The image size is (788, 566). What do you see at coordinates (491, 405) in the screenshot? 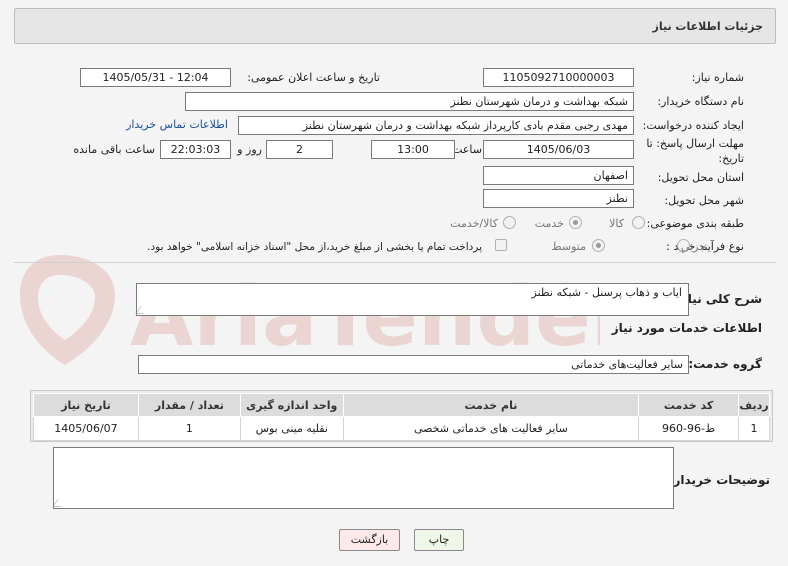
I see `col-header-service-name: نام خدمت` at bounding box center [491, 405].